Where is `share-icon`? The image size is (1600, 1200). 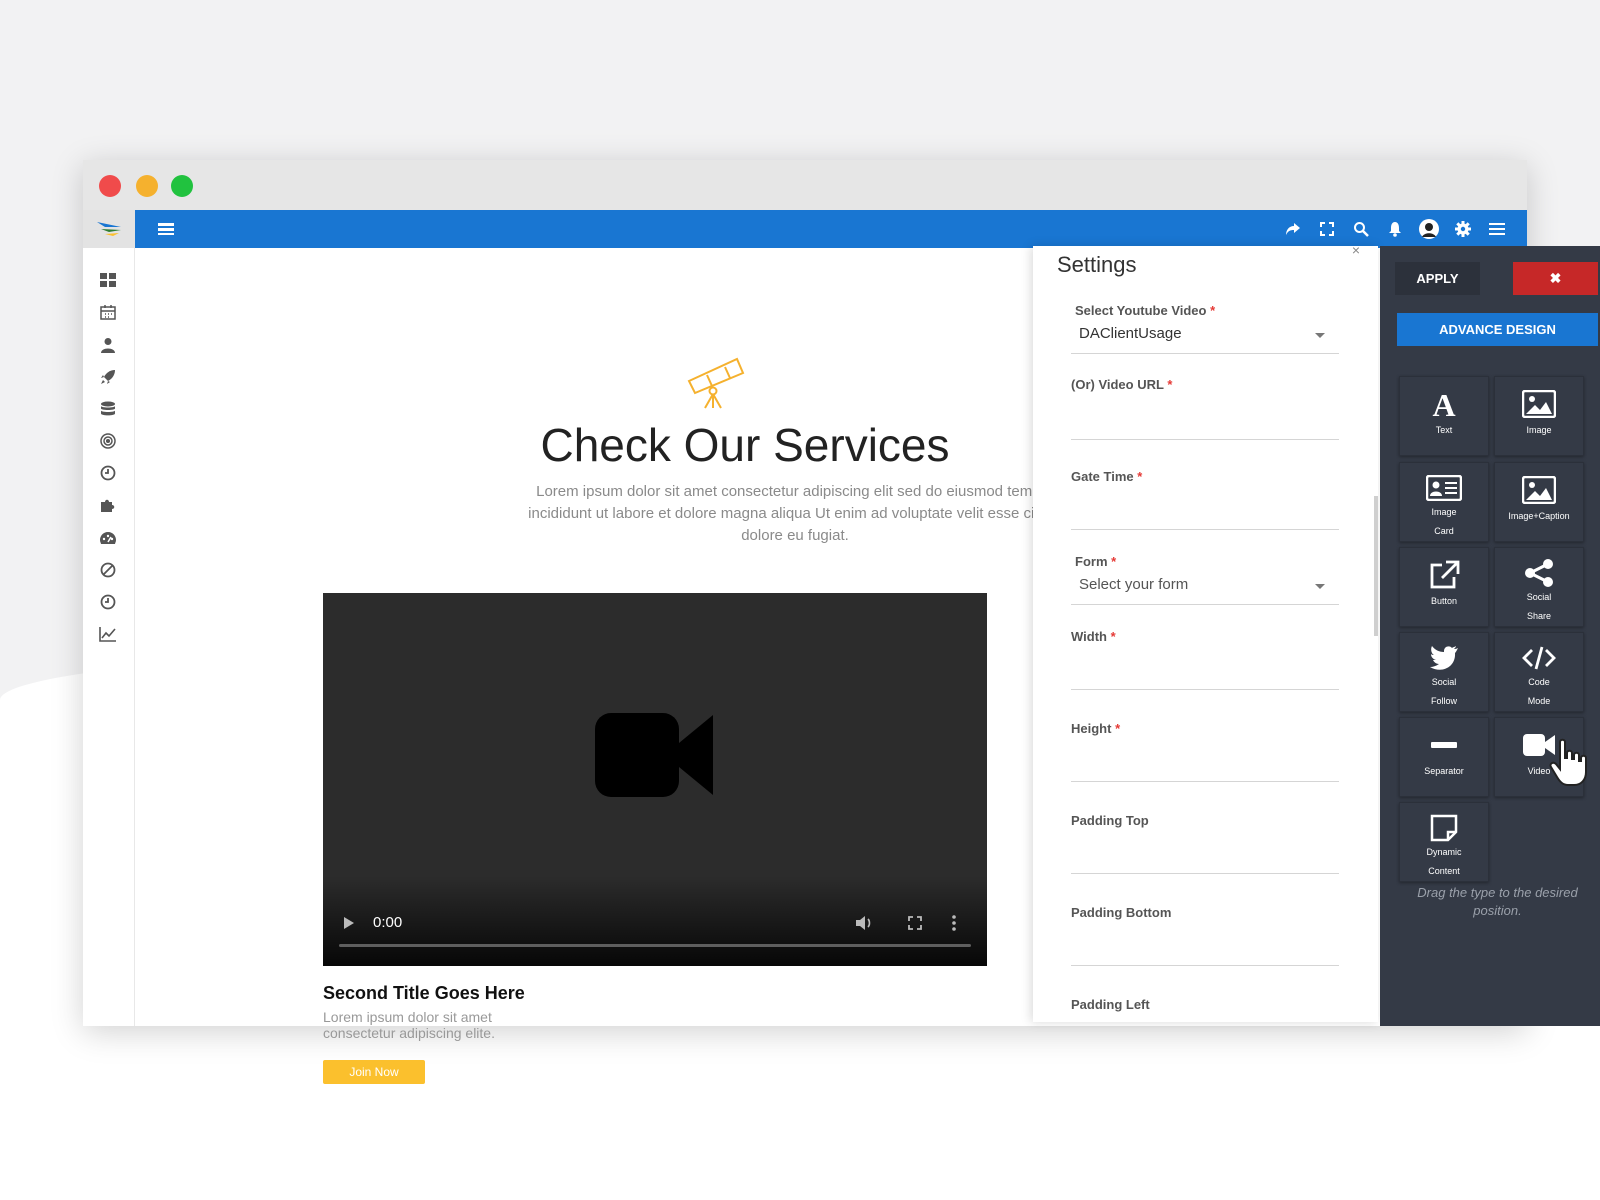
share-icon is located at coordinates (1293, 229).